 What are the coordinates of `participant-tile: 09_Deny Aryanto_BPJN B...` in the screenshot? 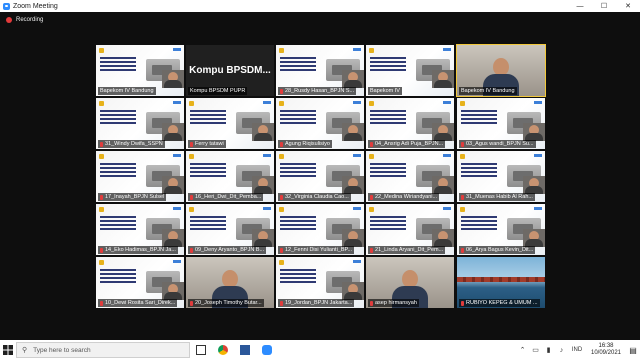 It's located at (230, 229).